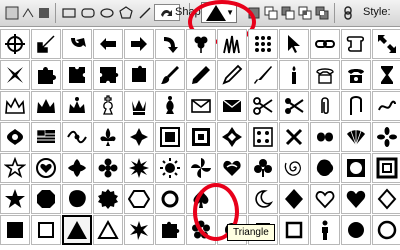  What do you see at coordinates (294, 44) in the screenshot?
I see `shape-cell-cursor-arrow` at bounding box center [294, 44].